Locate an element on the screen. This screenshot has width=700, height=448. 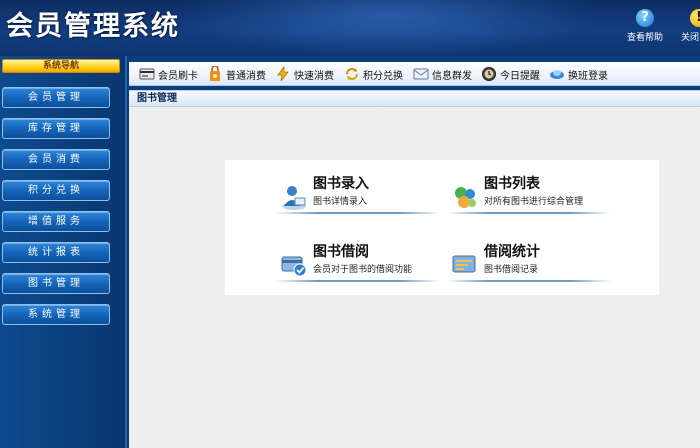
header-bar: 会员管理系统 ? 查看帮助 ! 关闭系统 is located at coordinates (350, 28).